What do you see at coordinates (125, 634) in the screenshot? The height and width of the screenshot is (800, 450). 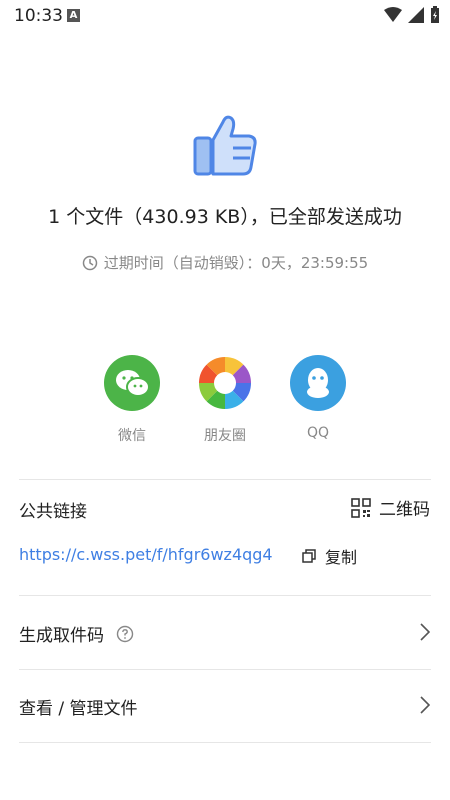 I see `help-icon` at bounding box center [125, 634].